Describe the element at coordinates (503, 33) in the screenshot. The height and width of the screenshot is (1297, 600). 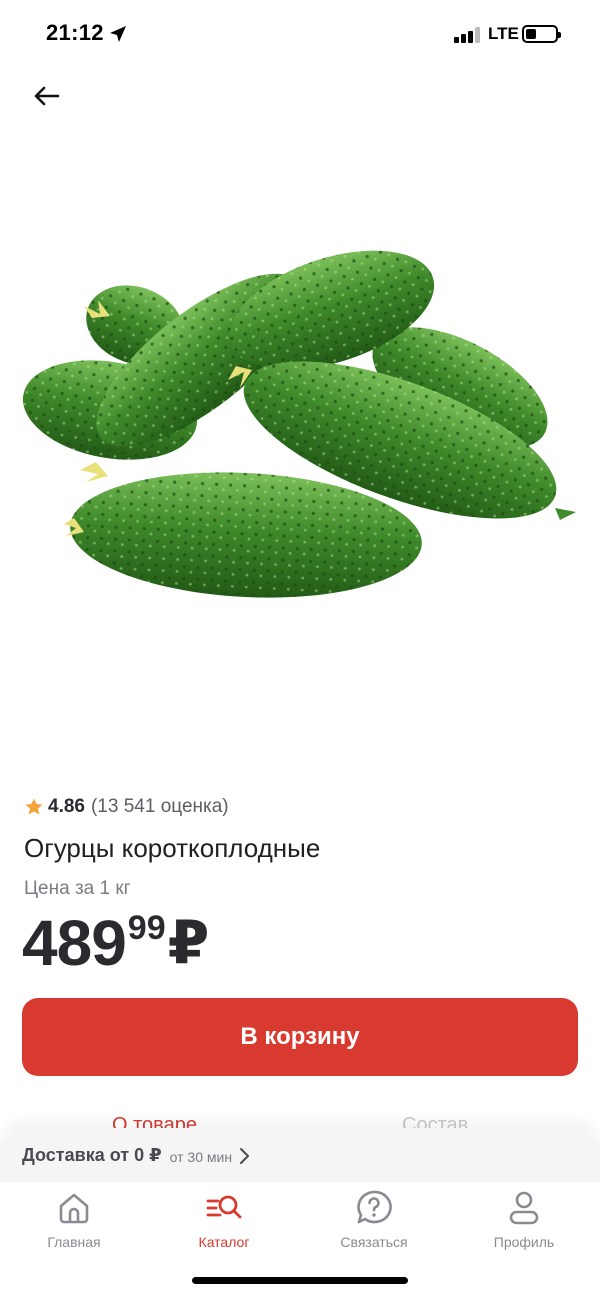
I see `network-type: LTE` at that location.